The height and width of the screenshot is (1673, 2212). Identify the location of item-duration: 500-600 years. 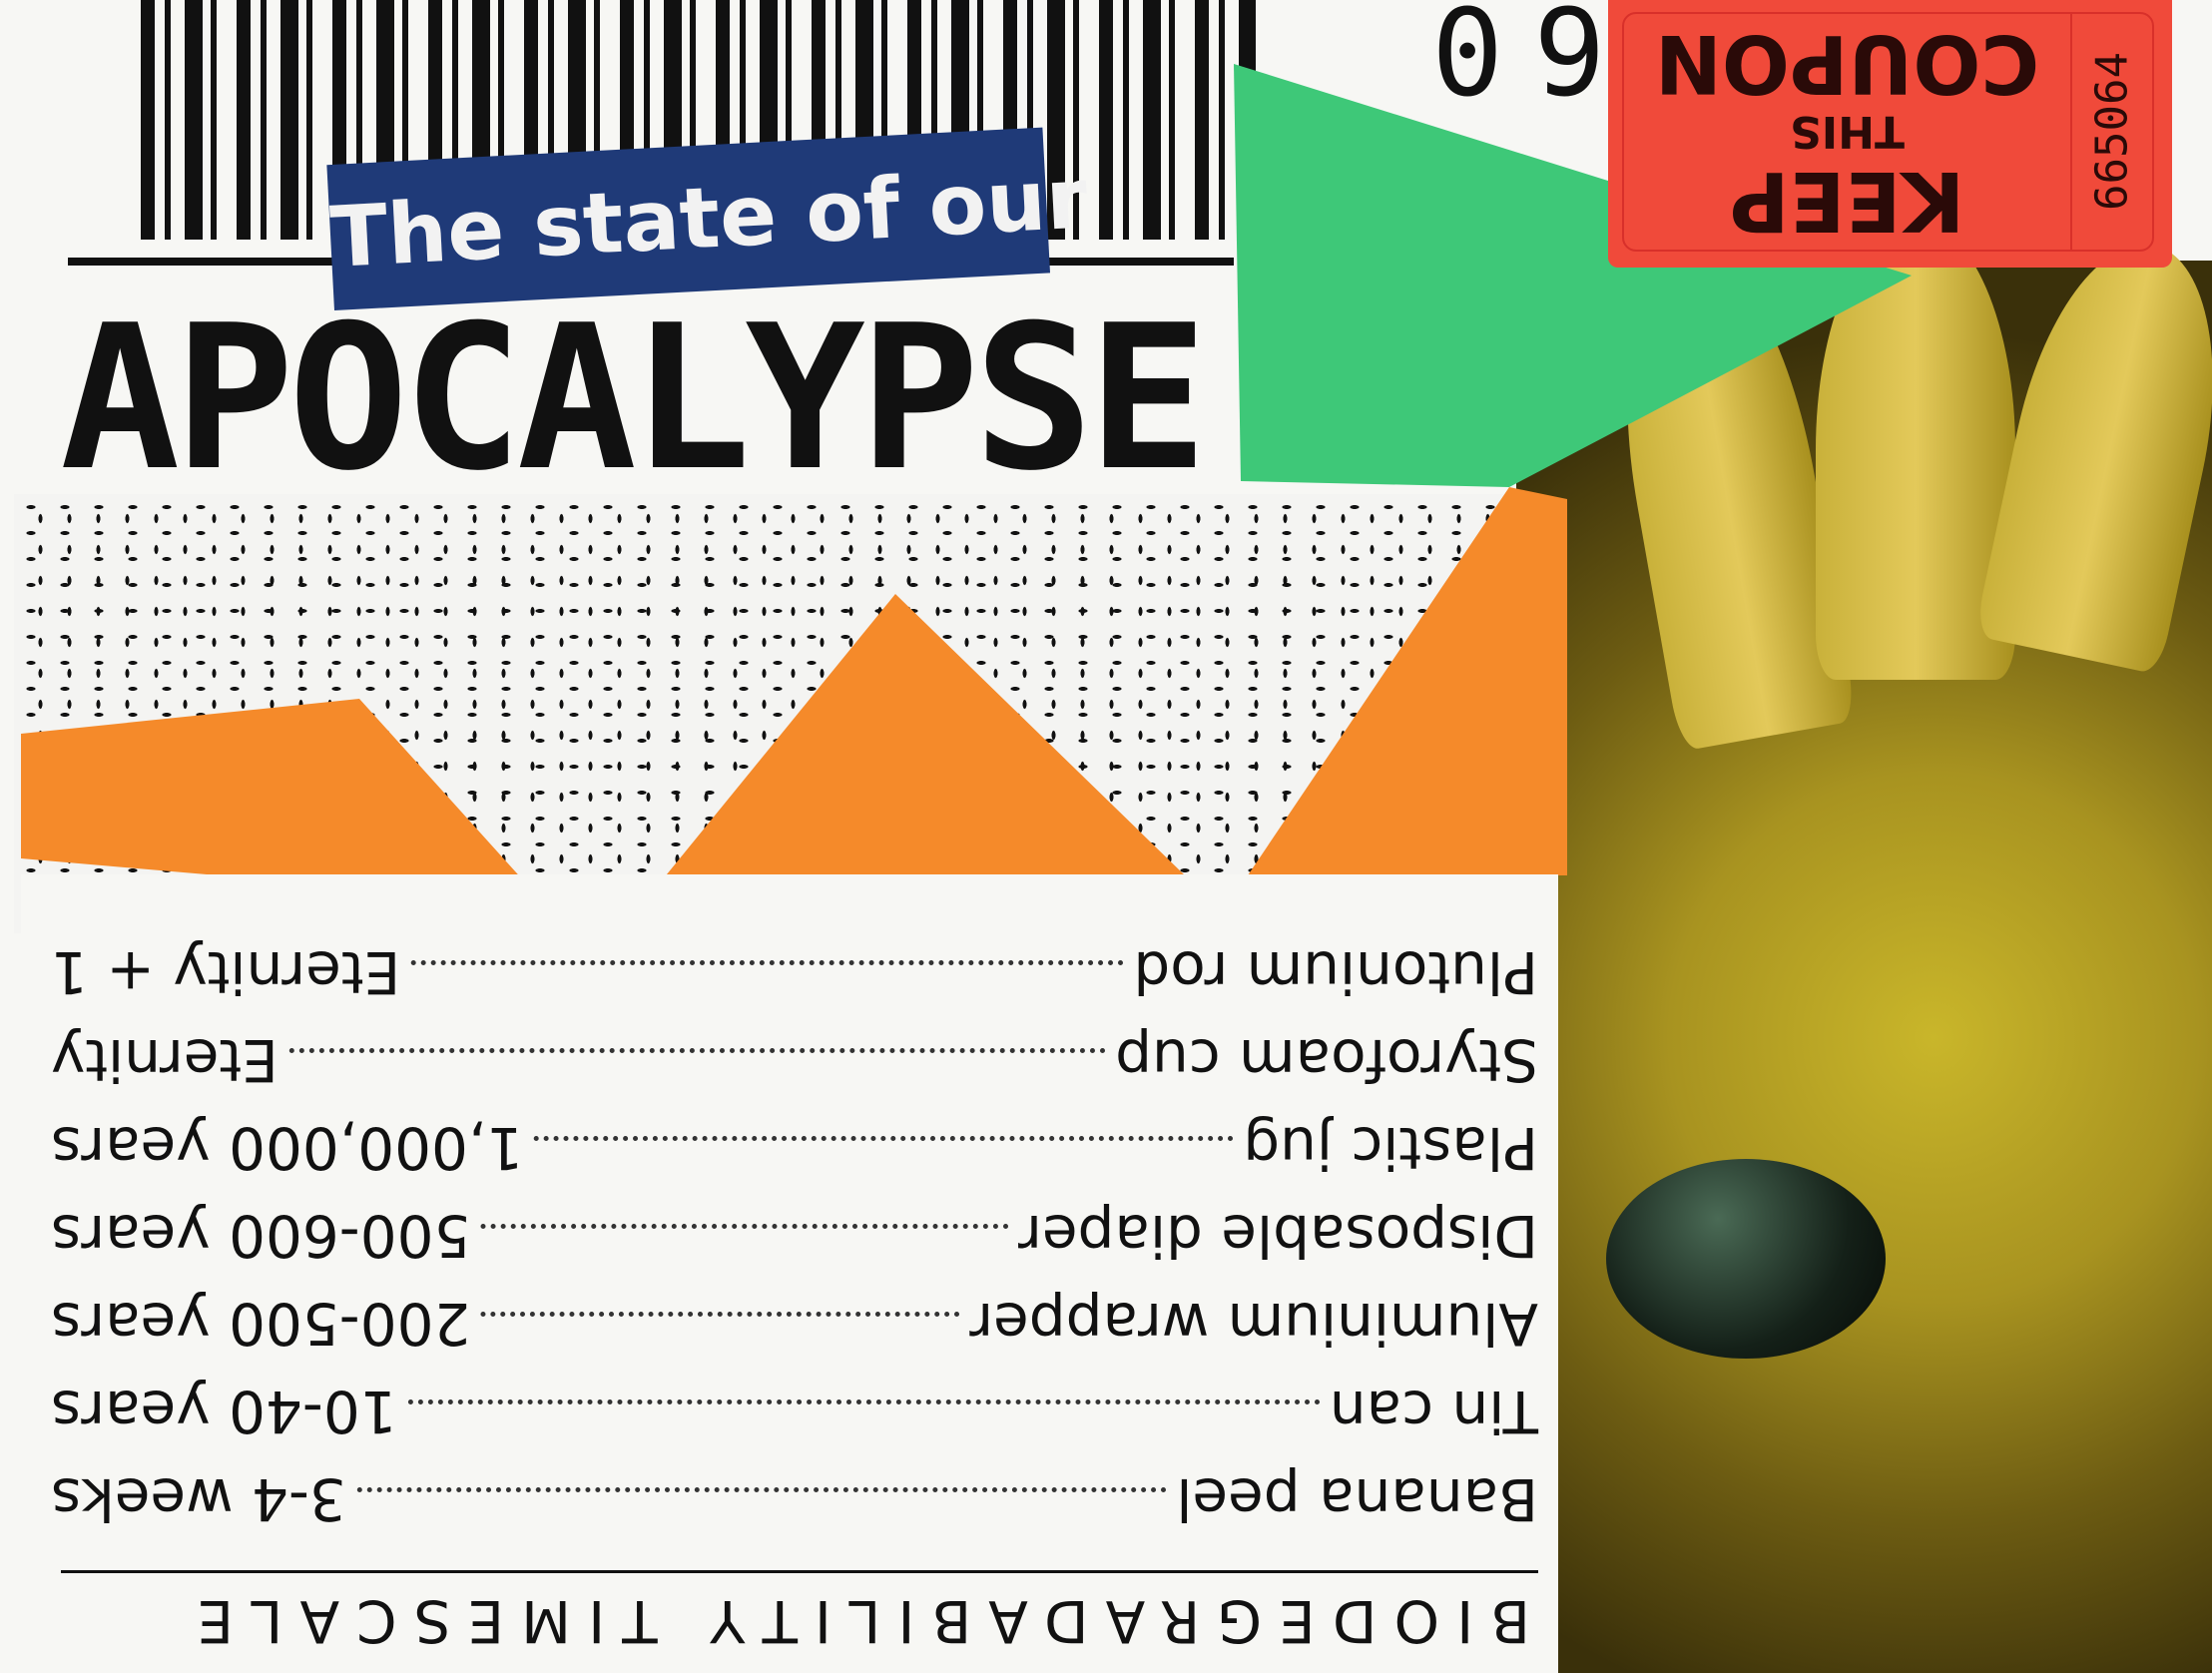
(261, 1236).